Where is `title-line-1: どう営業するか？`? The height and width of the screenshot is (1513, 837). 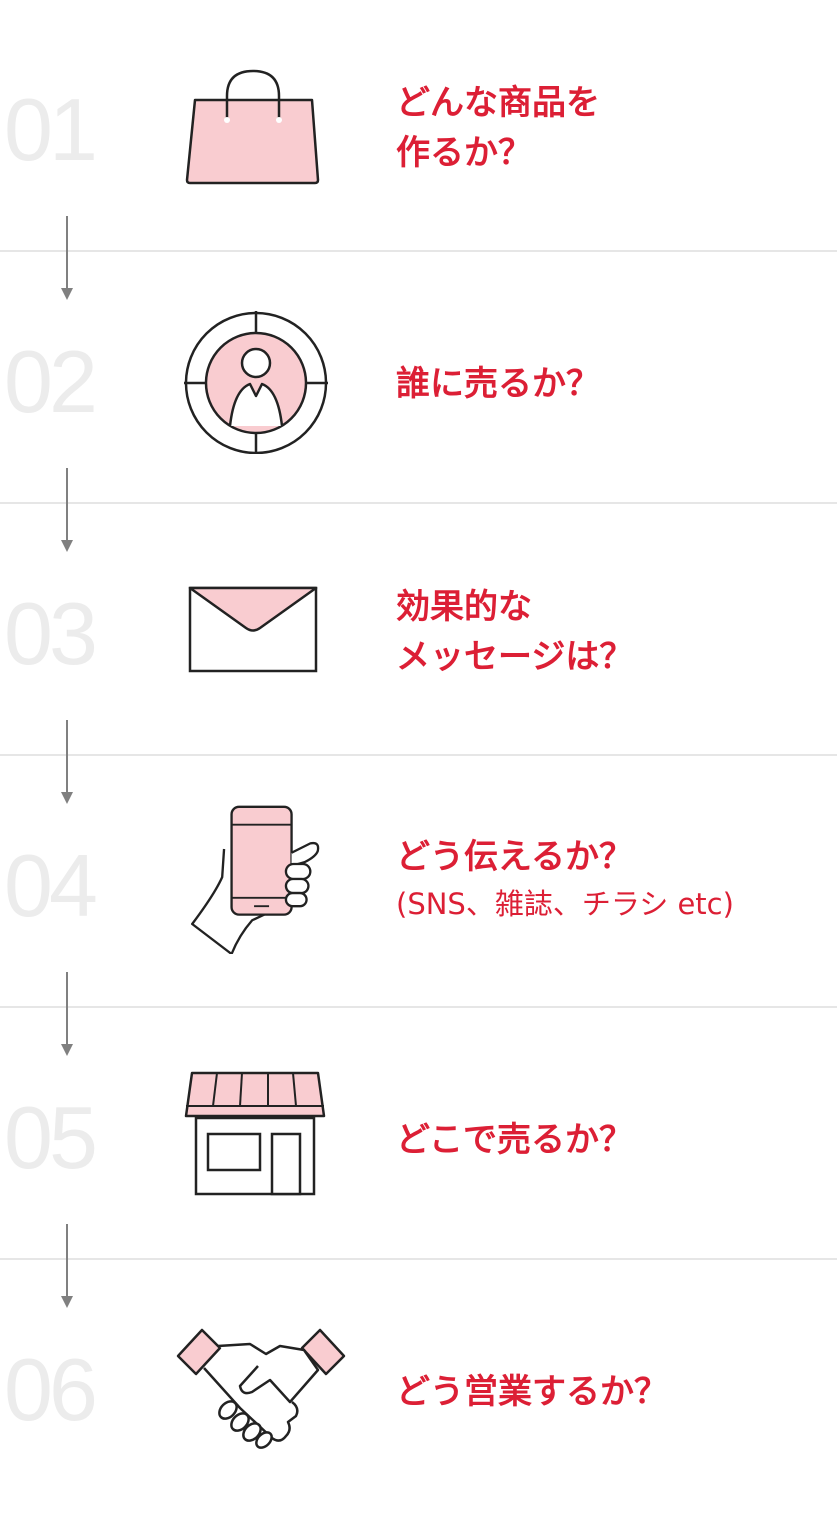
title-line-1: どう営業するか？ is located at coordinates (532, 1392).